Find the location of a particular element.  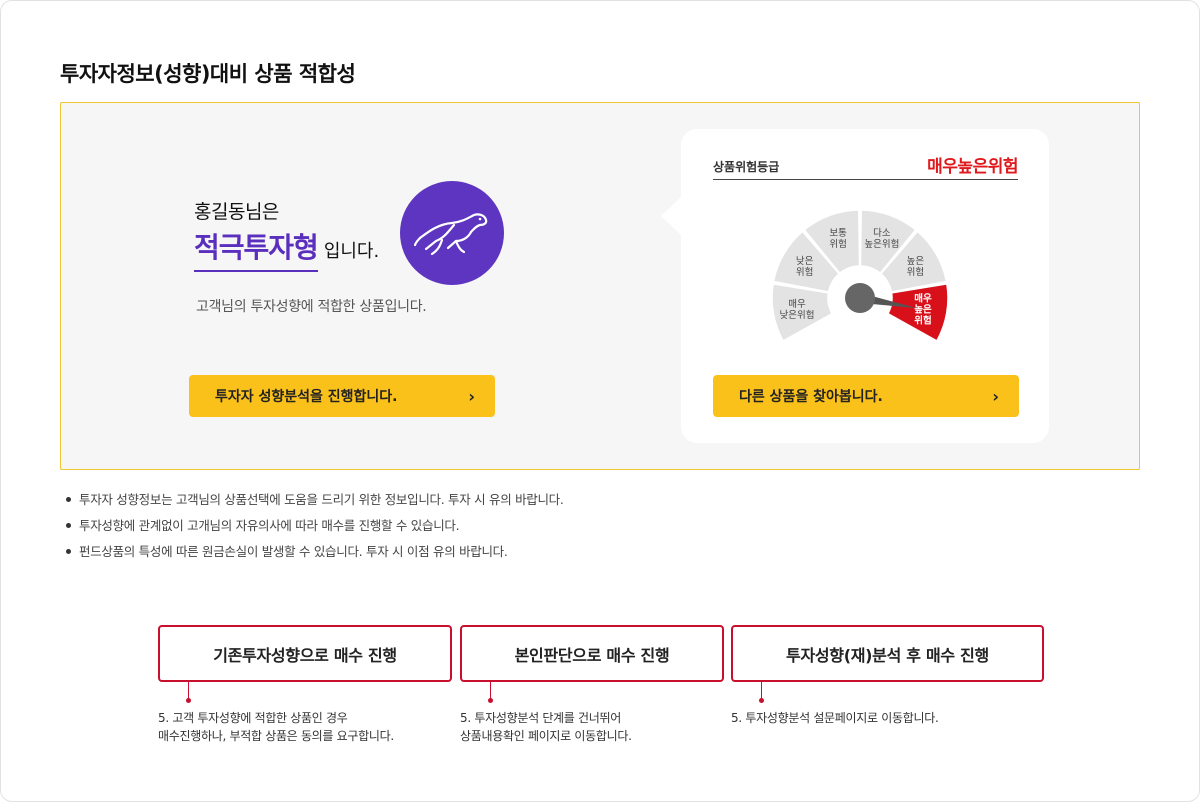

action-description: 5. 투자성향분석 단계를 건너뛰어 상품내용확인 페이지로 이동합니다. is located at coordinates (546, 727).